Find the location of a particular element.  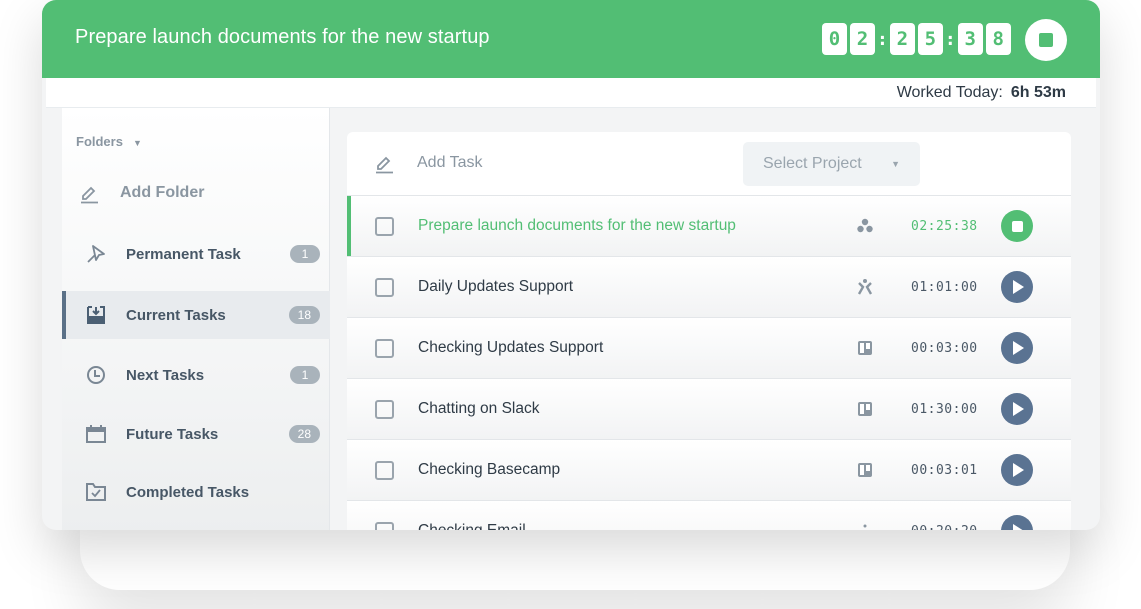

sidebar-item-label: Completed Tasks is located at coordinates (188, 492).